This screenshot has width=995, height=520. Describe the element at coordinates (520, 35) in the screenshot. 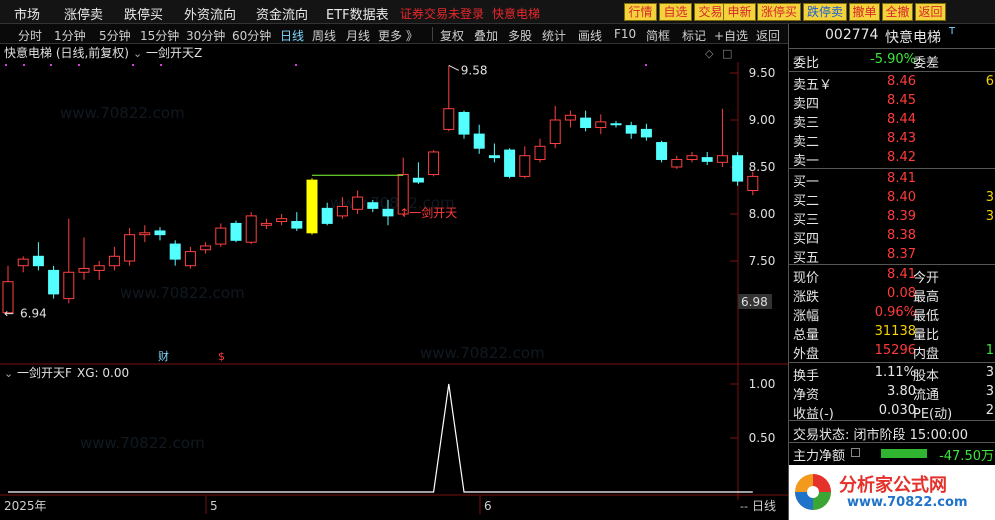

I see `multi-stock-button: 多股` at that location.